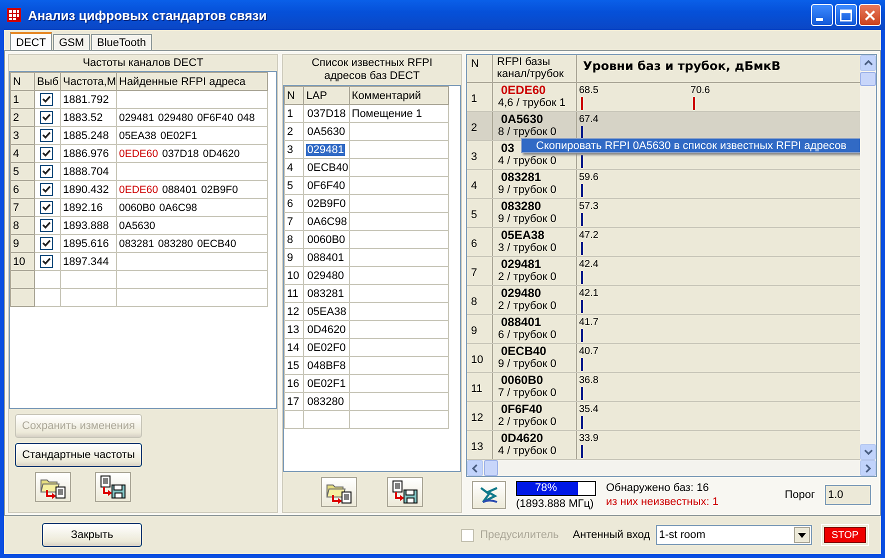 The width and height of the screenshot is (885, 558). Describe the element at coordinates (546, 488) in the screenshot. I see `progress-label: 78%` at that location.